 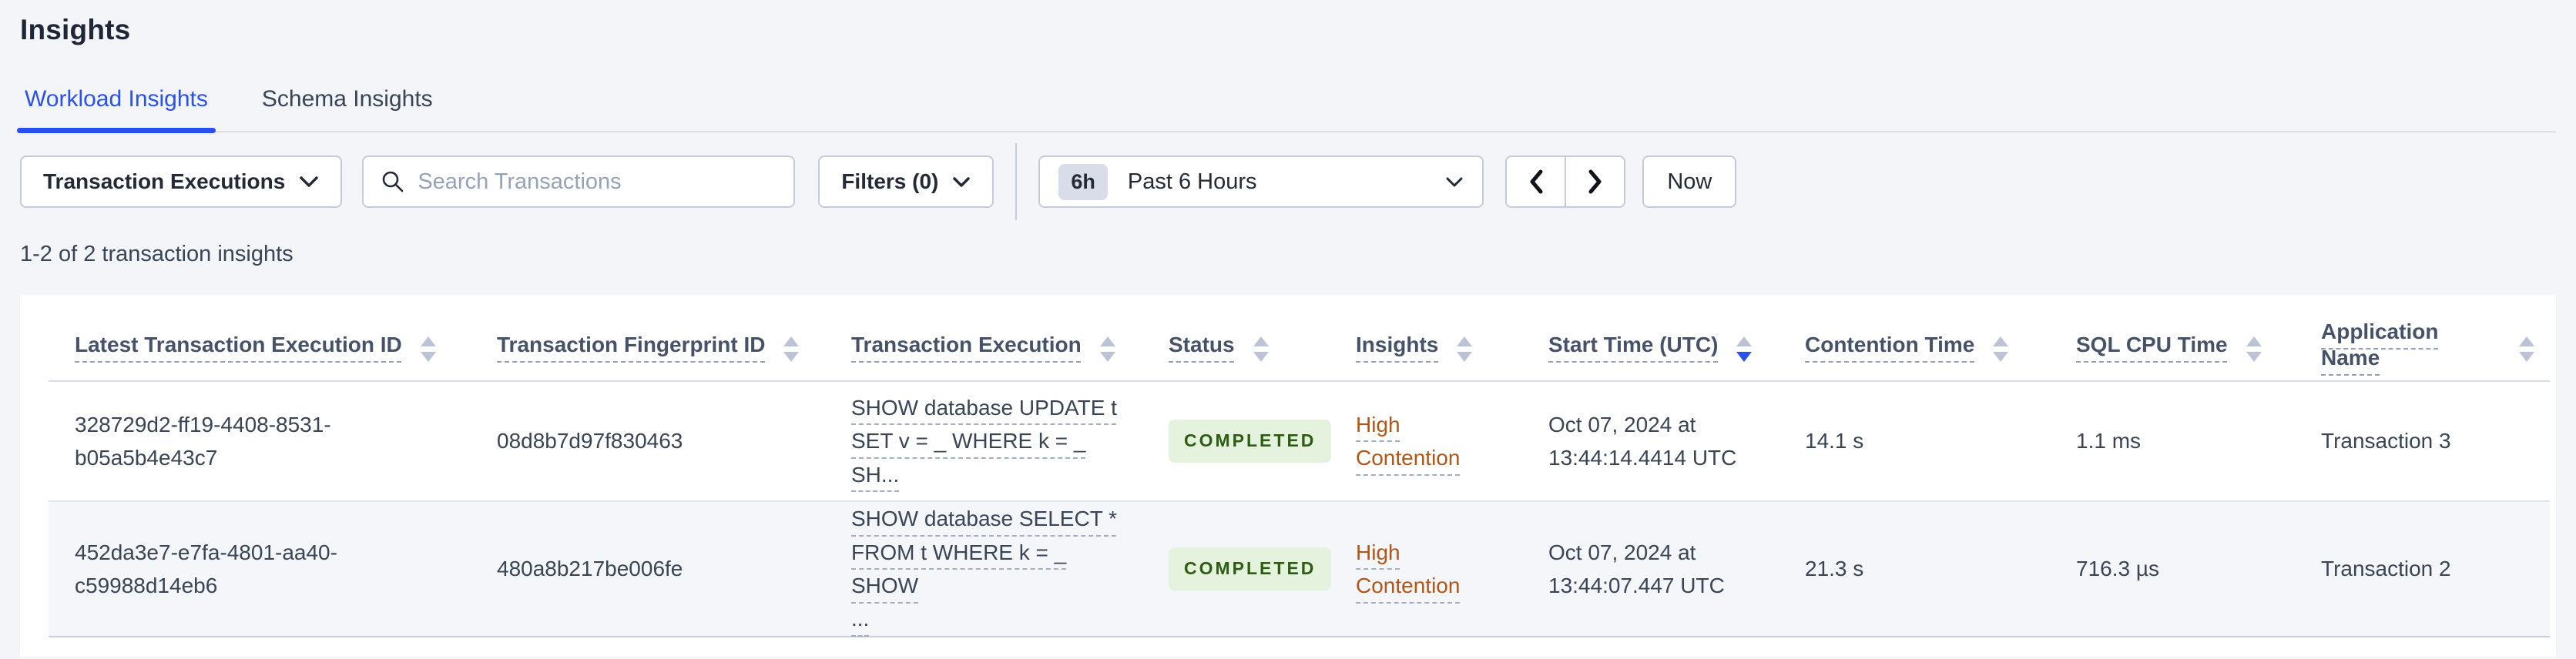 I want to click on cell-latest-execution-id: 328729d2-ff19-4408-8531-b05a5b4e43c7, so click(x=203, y=441).